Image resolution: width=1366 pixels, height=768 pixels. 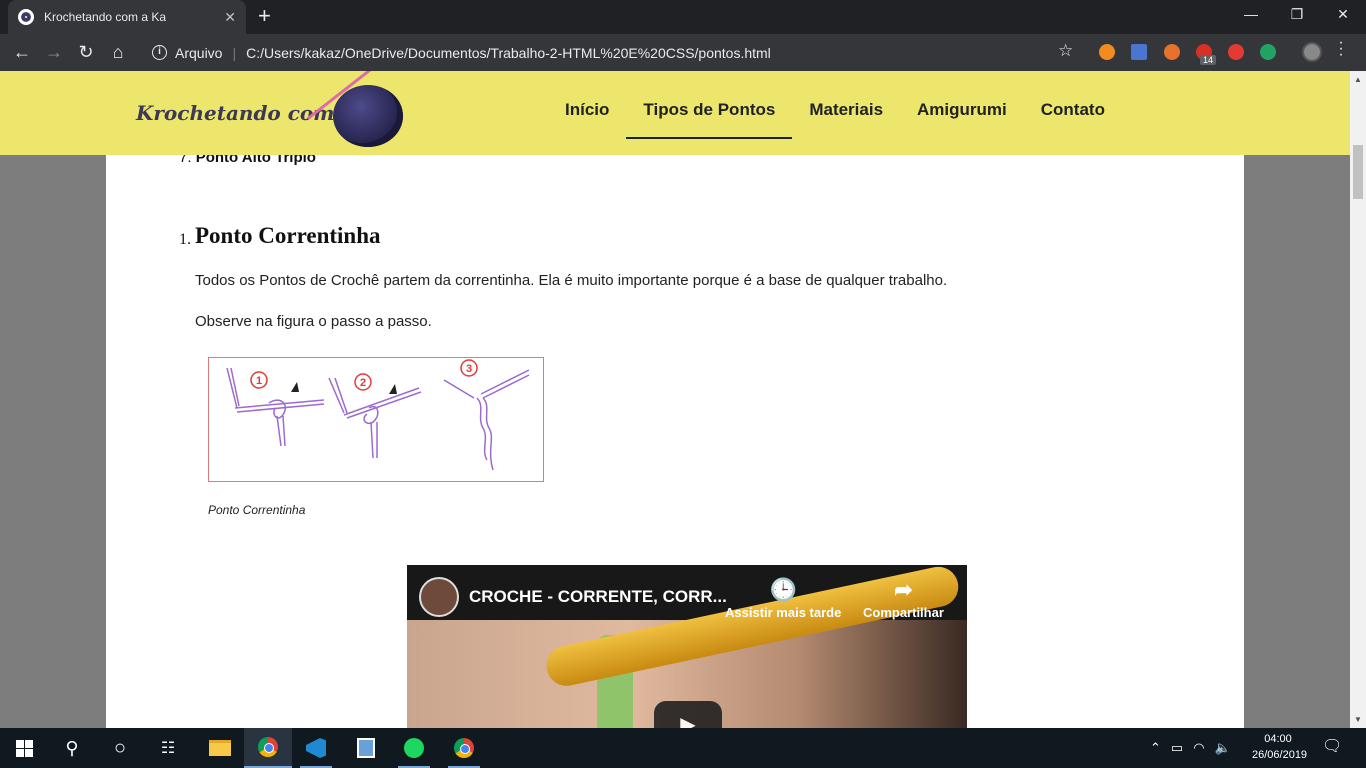 What do you see at coordinates (26, 17) in the screenshot?
I see `site-favicon-icon` at bounding box center [26, 17].